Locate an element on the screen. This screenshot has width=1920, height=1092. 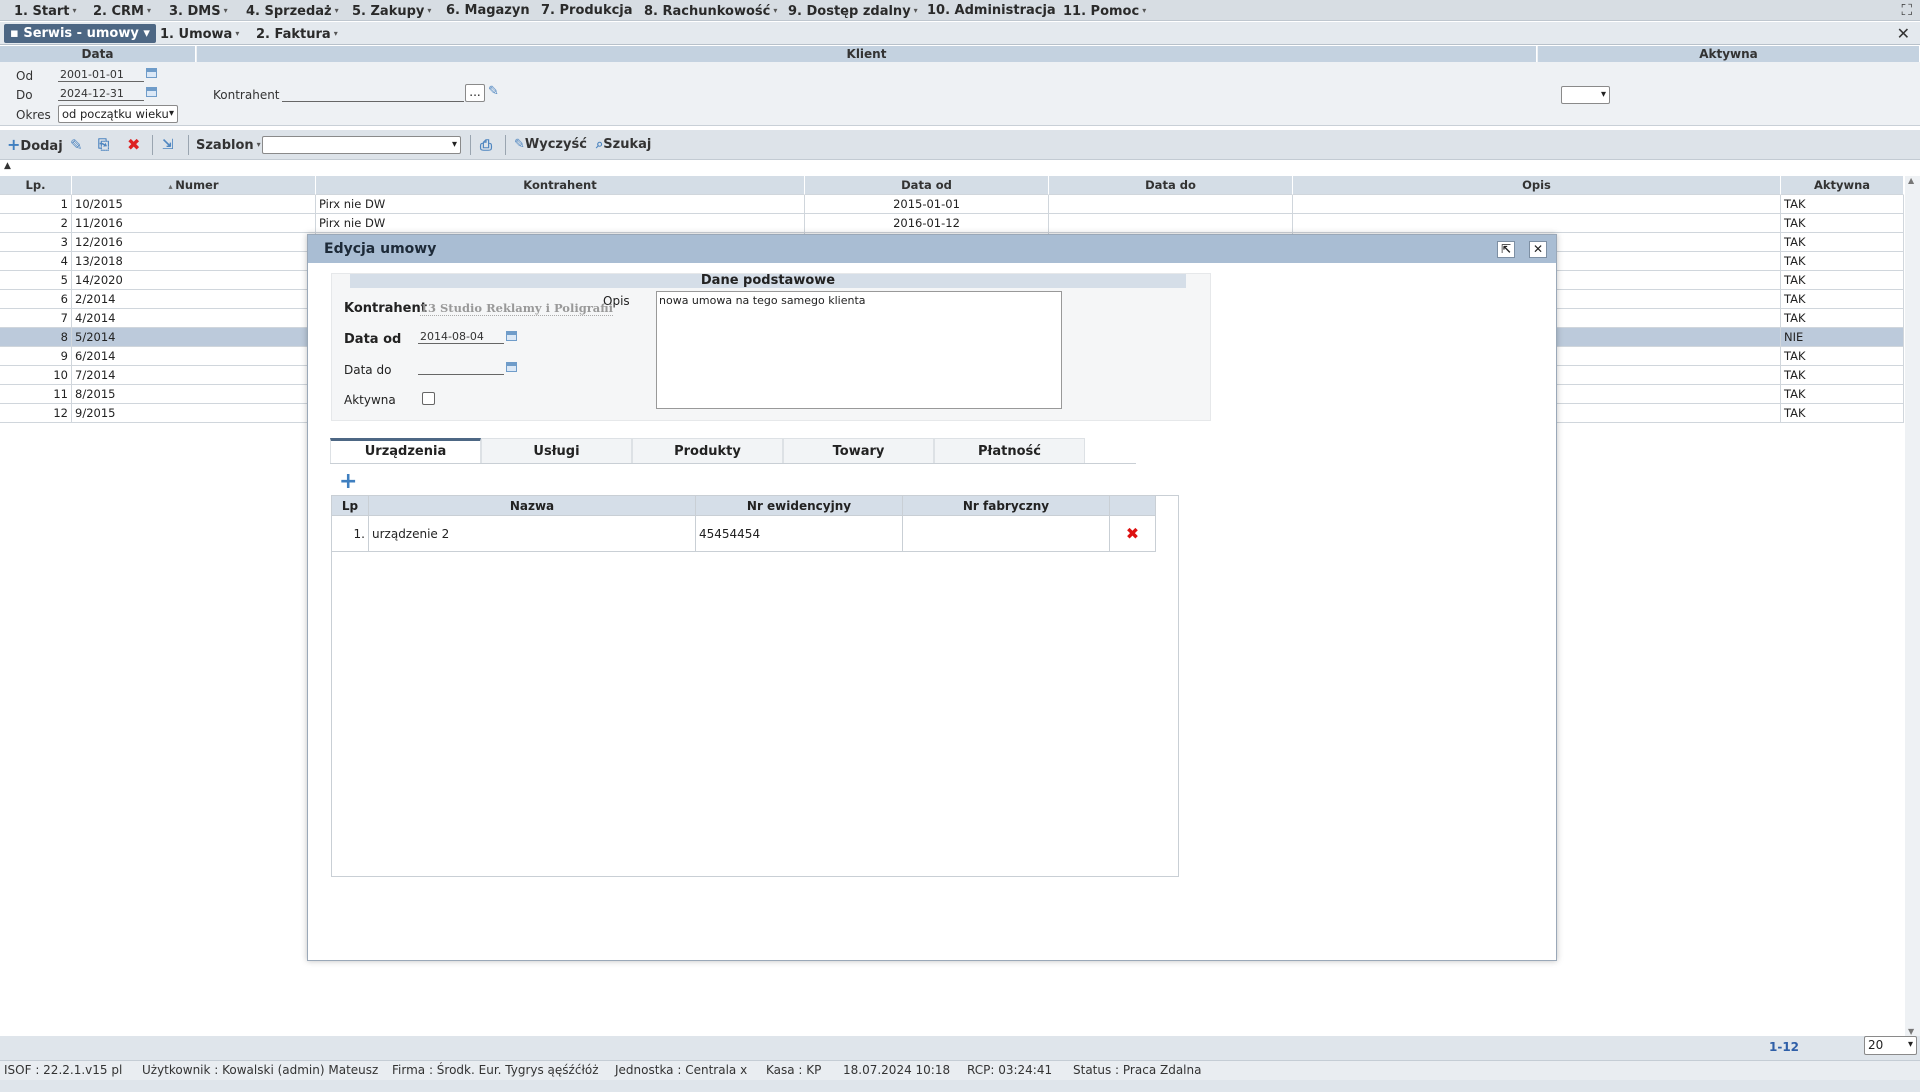
col-data-od: Data od is located at coordinates (927, 185).